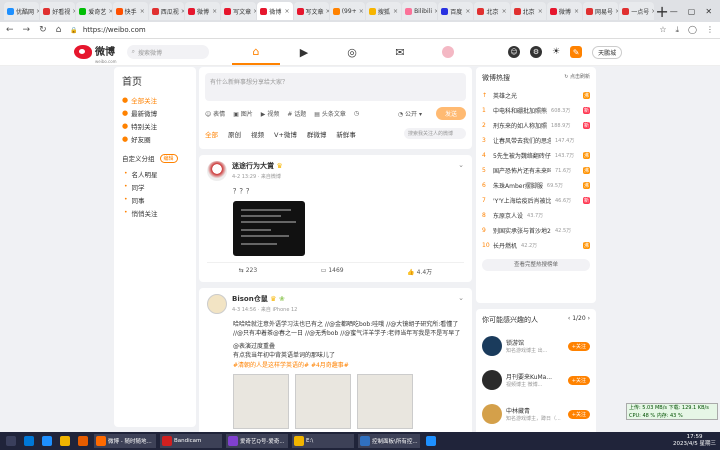 The image size is (720, 450). Describe the element at coordinates (304, 52) in the screenshot. I see `nav-video-icon: ▶` at that location.